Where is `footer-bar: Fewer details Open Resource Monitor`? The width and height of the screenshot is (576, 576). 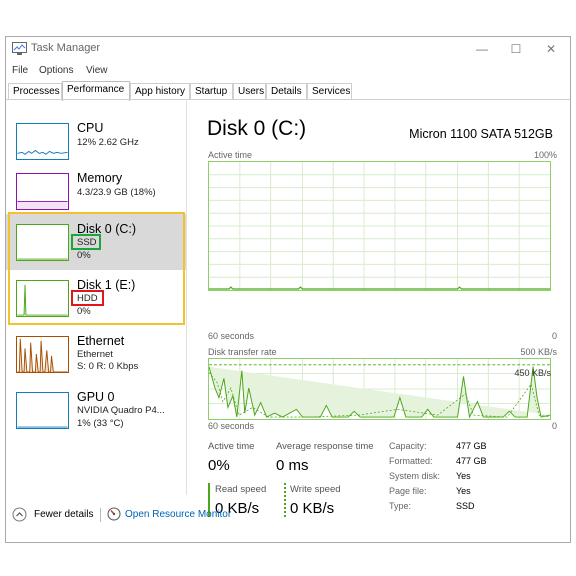
footer-bar: Fewer details Open Resource Monitor is located at coordinates (288, 516).